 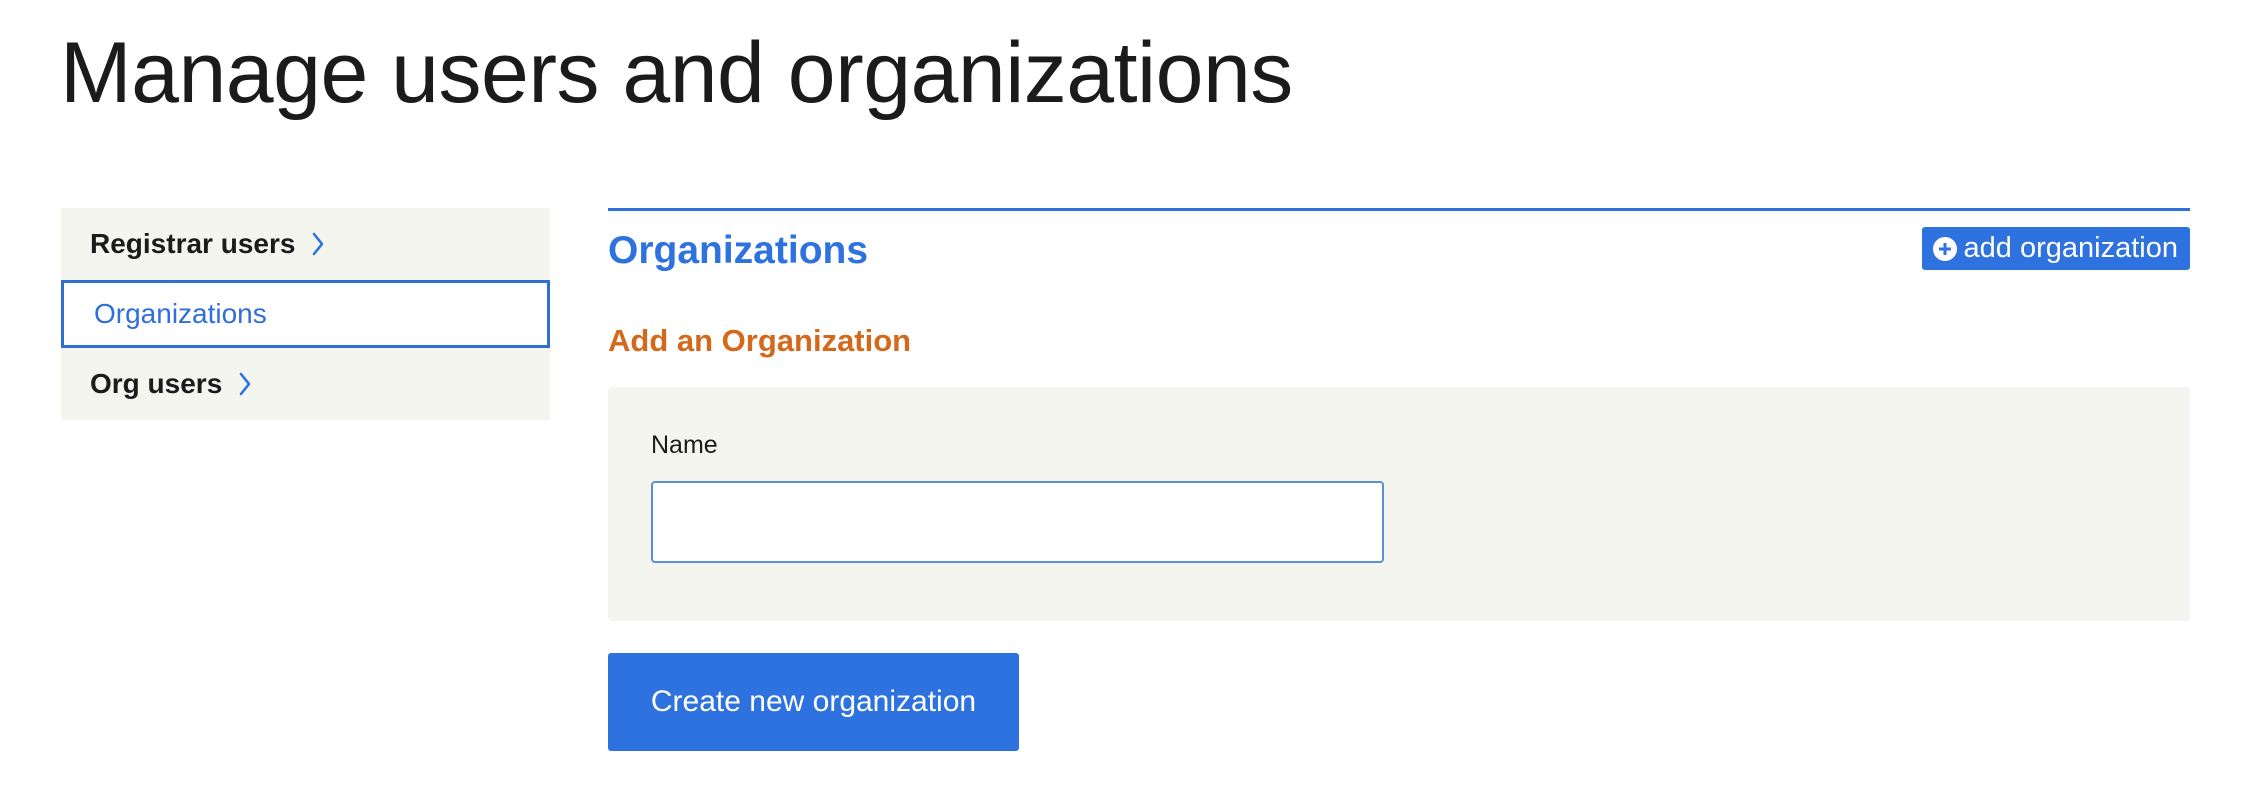 What do you see at coordinates (193, 243) in the screenshot?
I see `sidebar-item-label: Registrar users` at bounding box center [193, 243].